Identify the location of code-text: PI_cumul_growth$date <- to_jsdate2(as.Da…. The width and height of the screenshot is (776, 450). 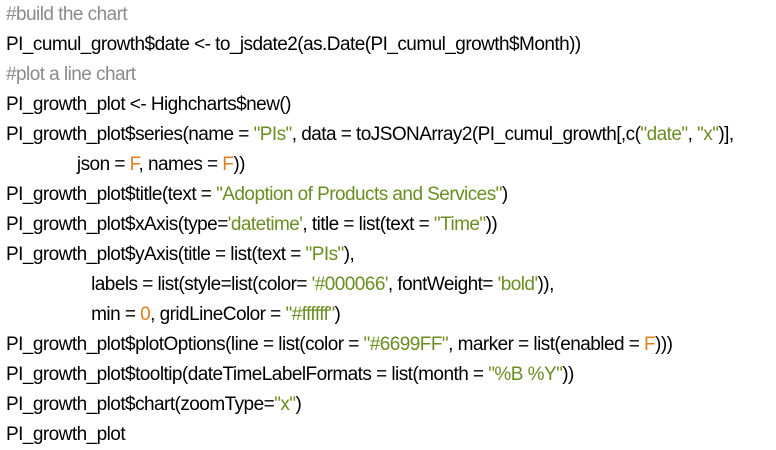
(293, 44).